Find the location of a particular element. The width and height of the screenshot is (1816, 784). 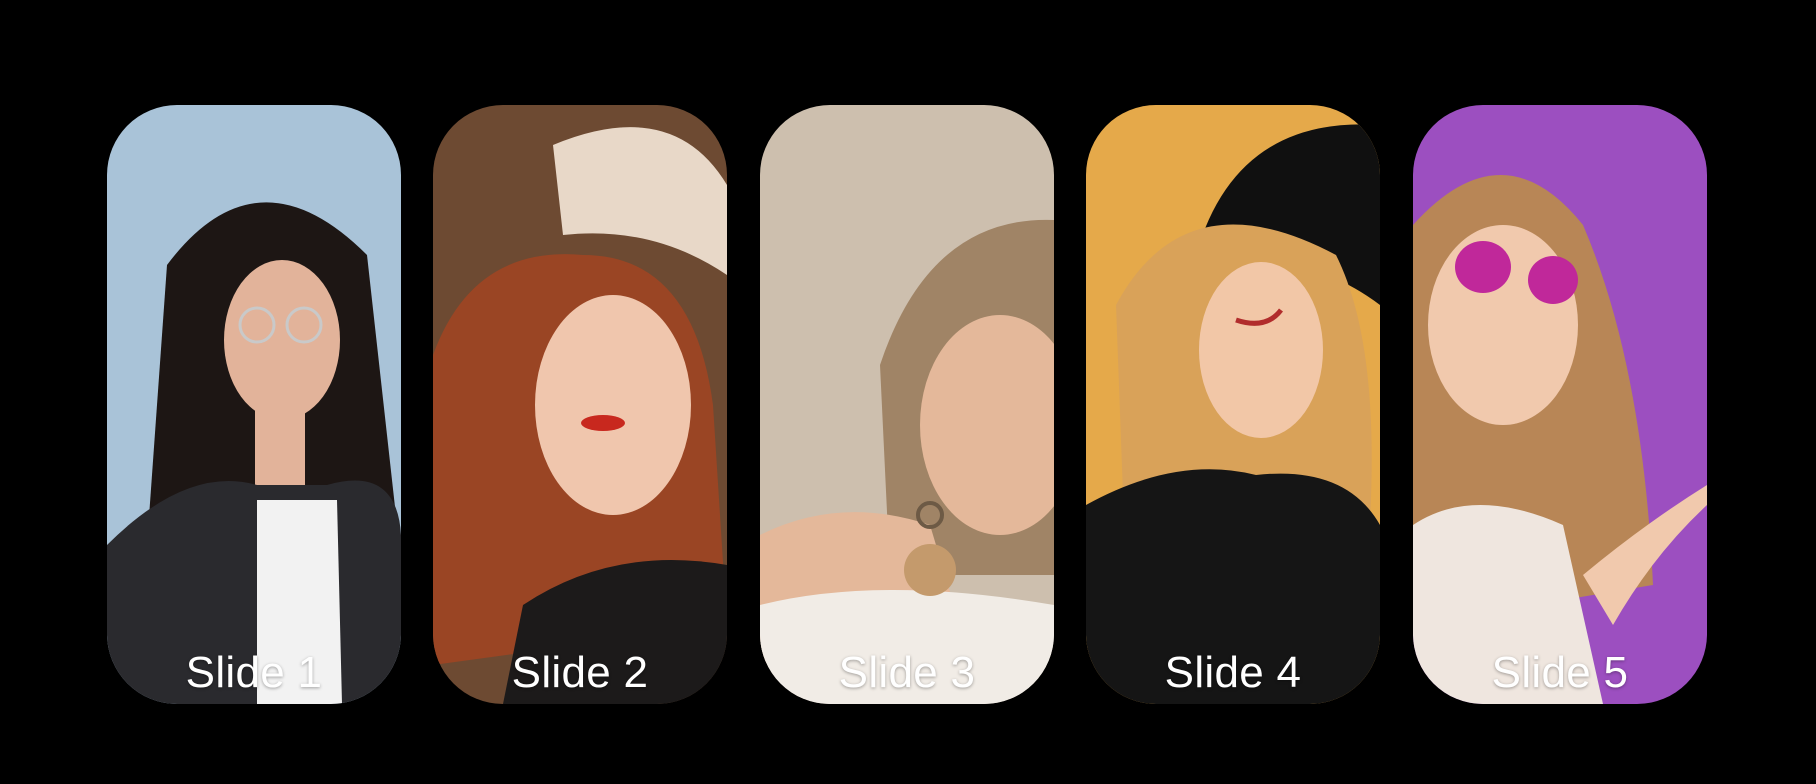

slide-1-label: Slide 1 is located at coordinates (254, 672).